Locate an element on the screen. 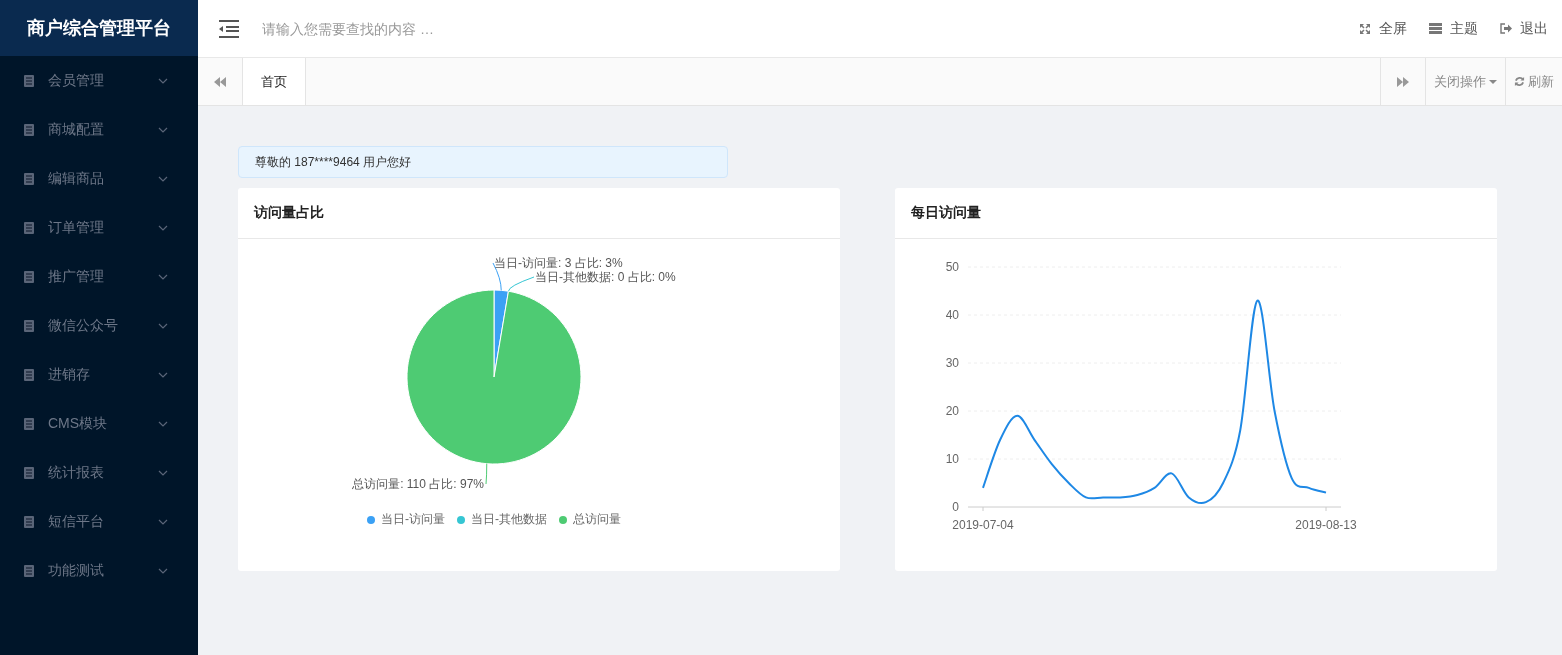 The height and width of the screenshot is (655, 1562). legend-label: 当日-访问量 is located at coordinates (413, 519).